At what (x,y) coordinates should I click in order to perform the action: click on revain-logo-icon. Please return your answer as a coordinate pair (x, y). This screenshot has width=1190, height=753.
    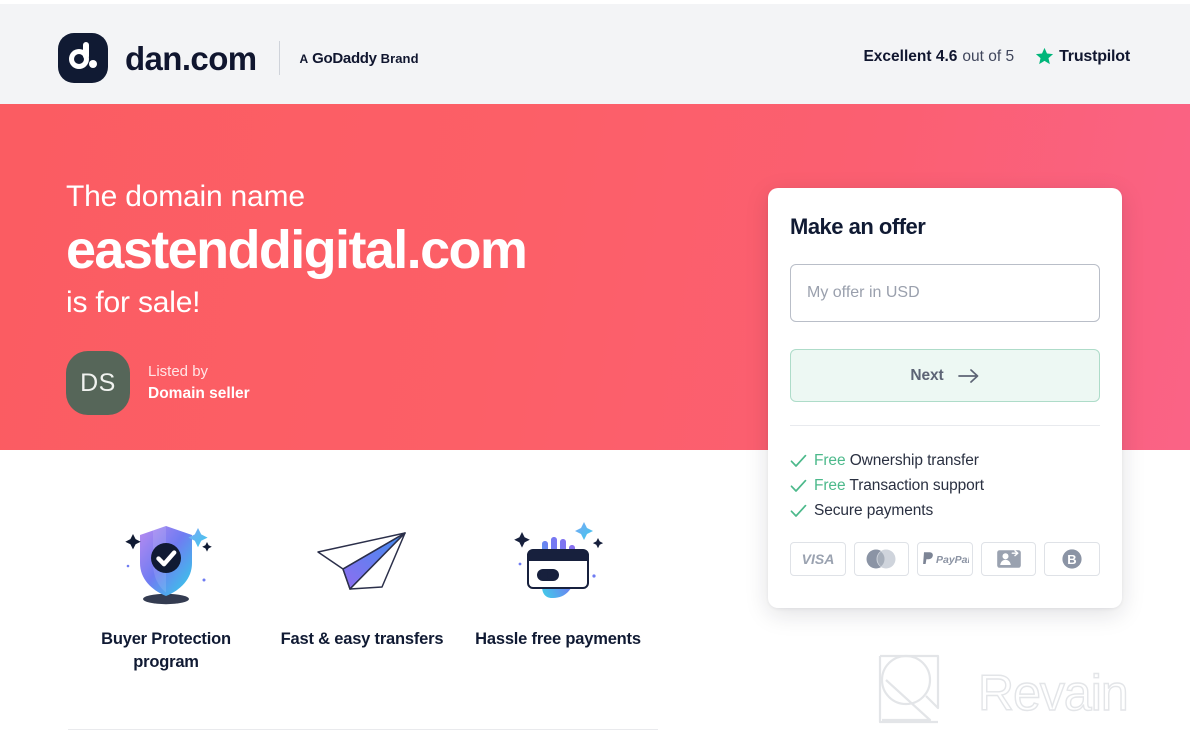
    Looking at the image, I should click on (912, 692).